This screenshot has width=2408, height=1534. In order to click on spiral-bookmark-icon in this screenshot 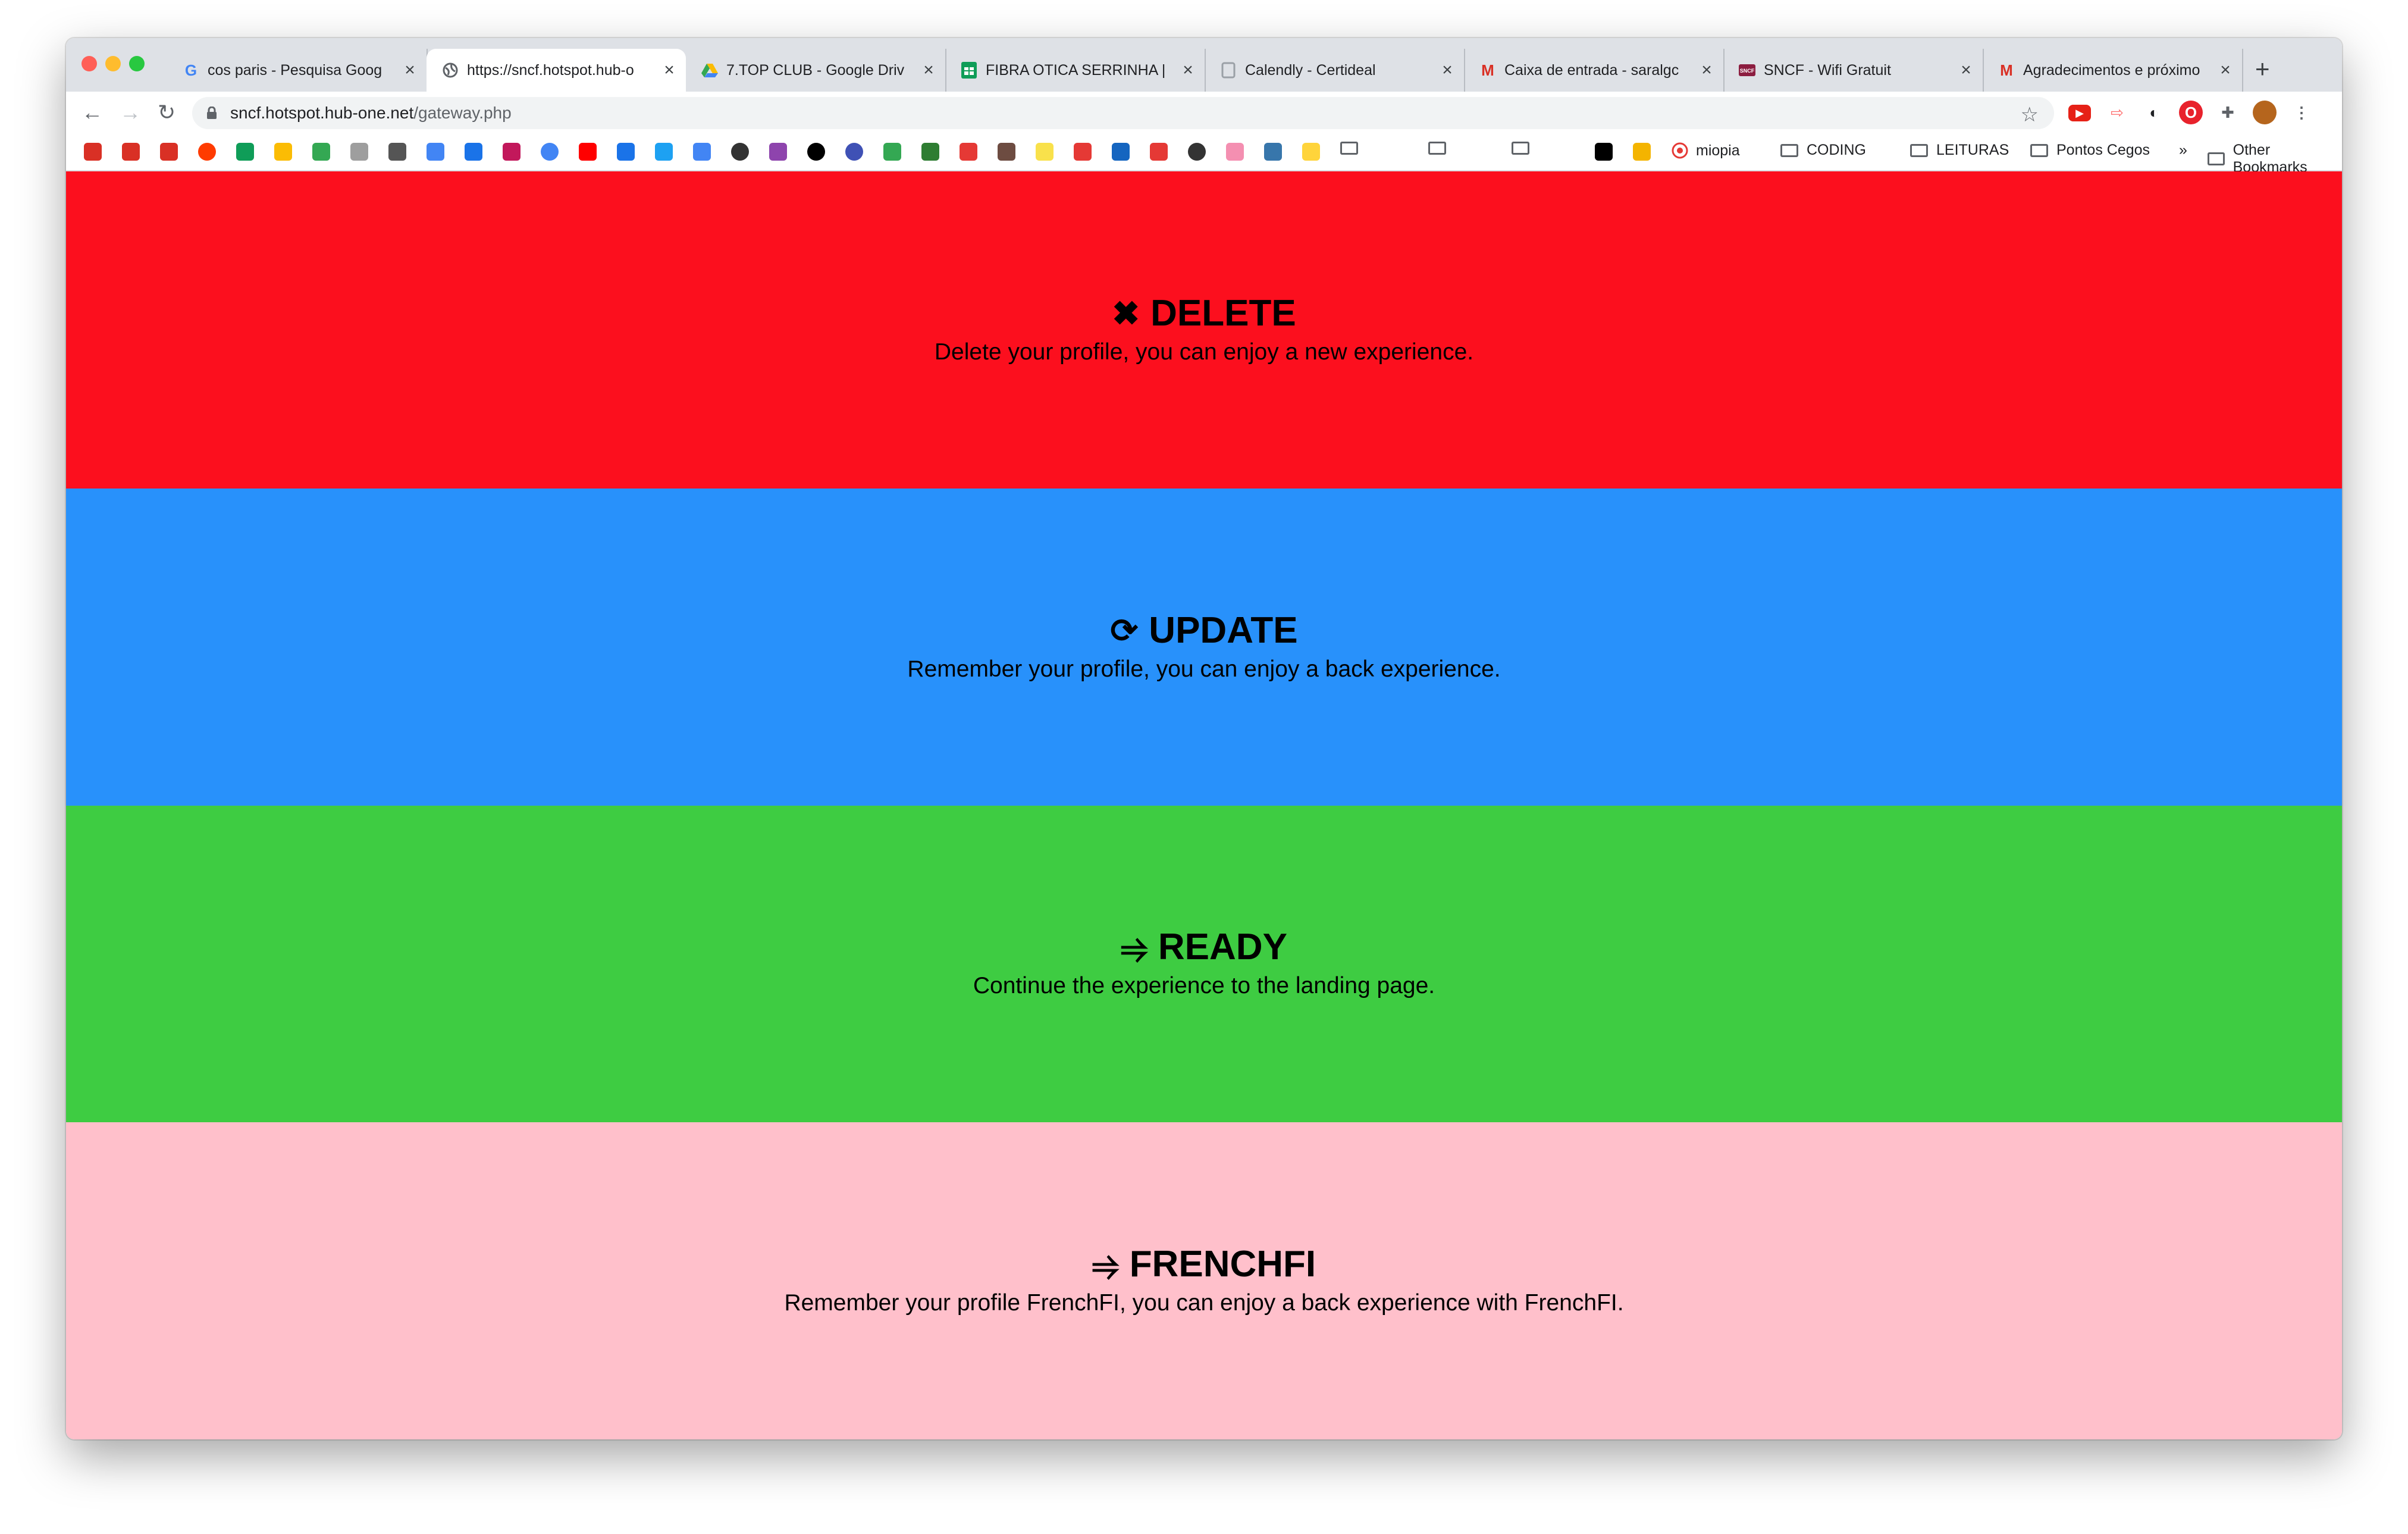, I will do `click(397, 152)`.